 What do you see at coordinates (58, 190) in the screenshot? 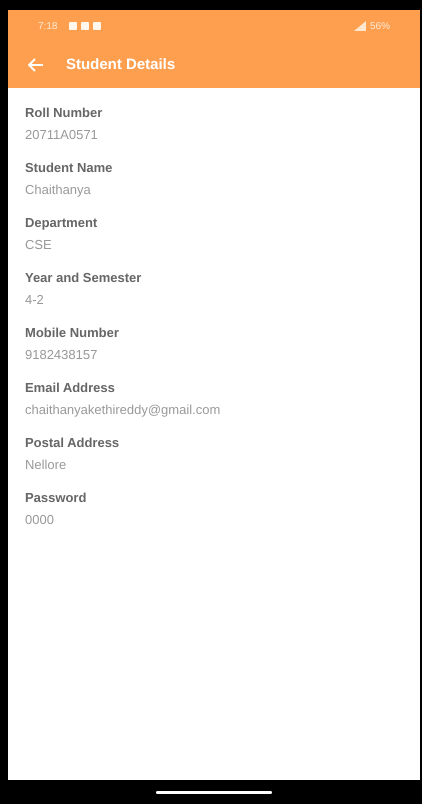
I see `field-value: Chaithanya` at bounding box center [58, 190].